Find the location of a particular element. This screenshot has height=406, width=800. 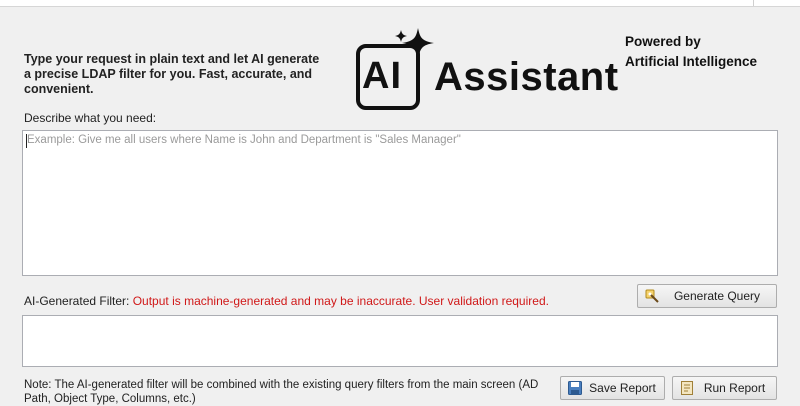

generate-query-label: Generate Query is located at coordinates (717, 296).